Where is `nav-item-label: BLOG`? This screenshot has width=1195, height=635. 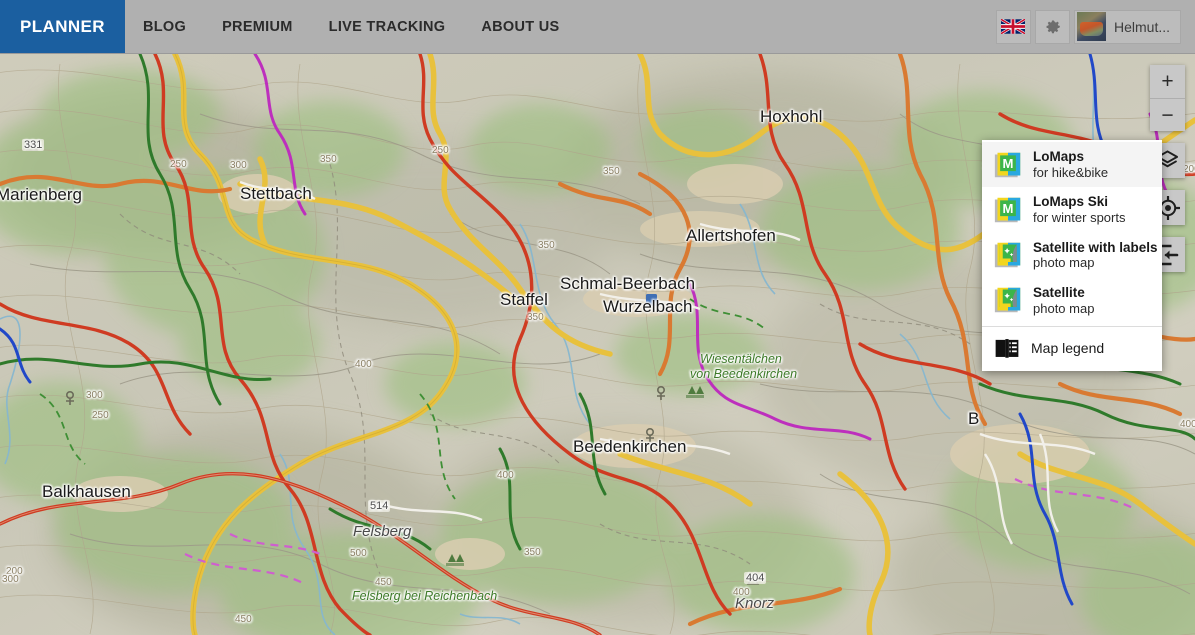 nav-item-label: BLOG is located at coordinates (164, 26).